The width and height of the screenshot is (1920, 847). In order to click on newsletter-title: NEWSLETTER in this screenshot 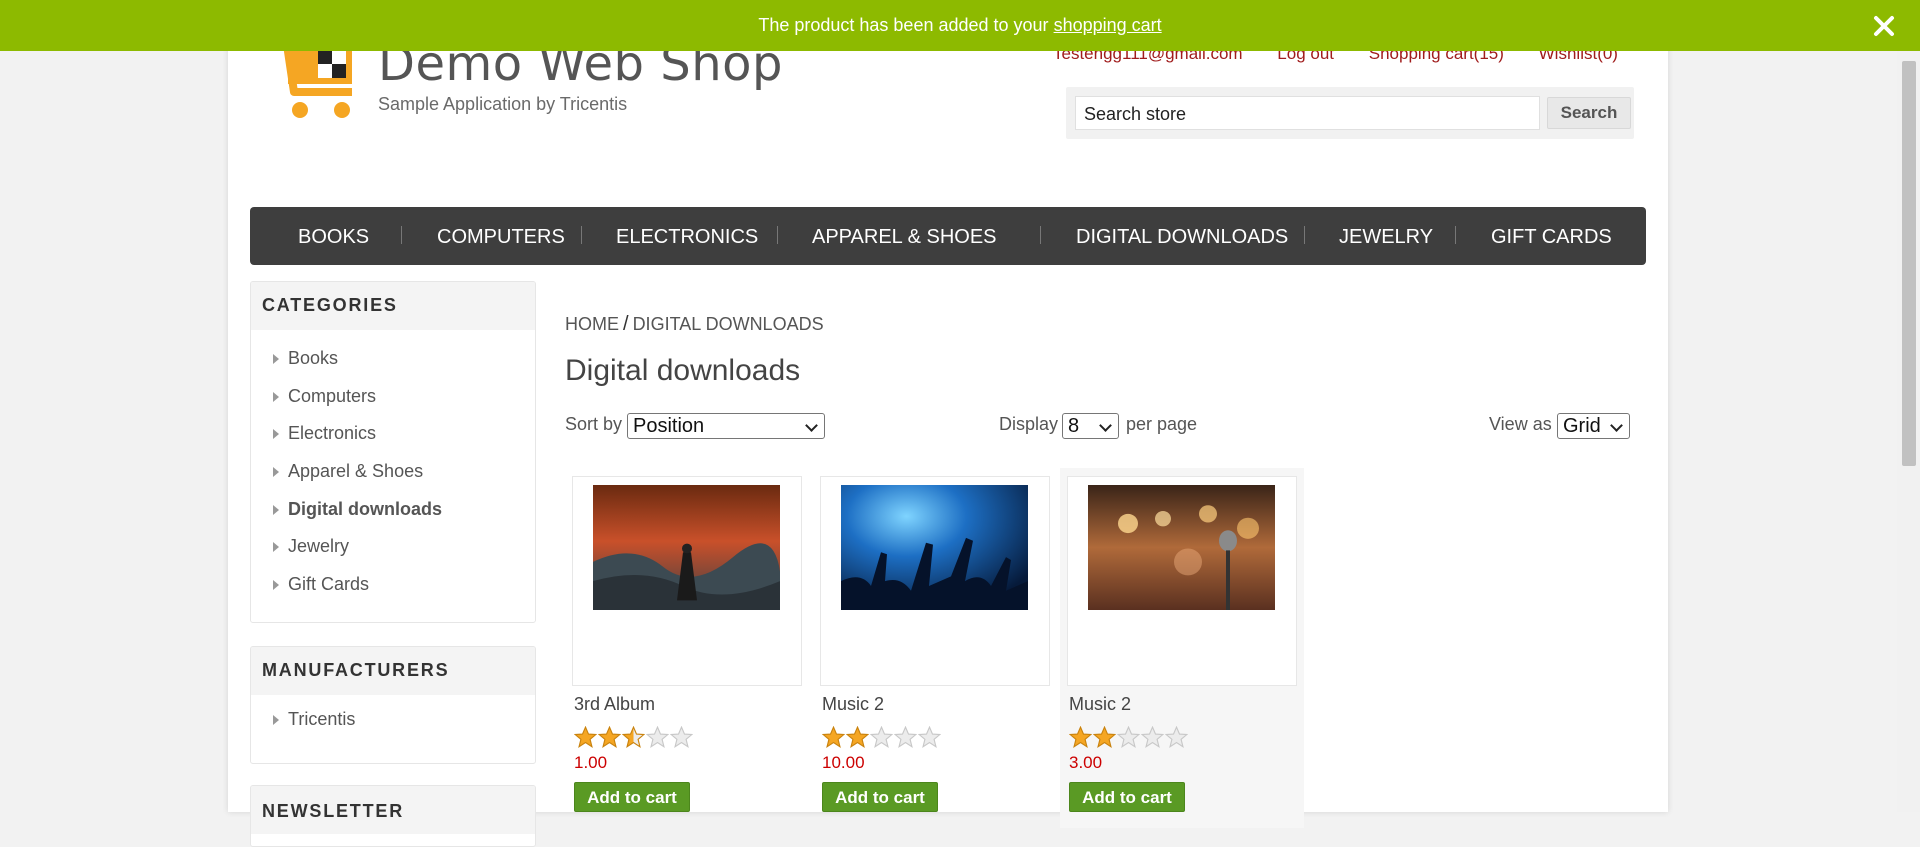, I will do `click(393, 810)`.